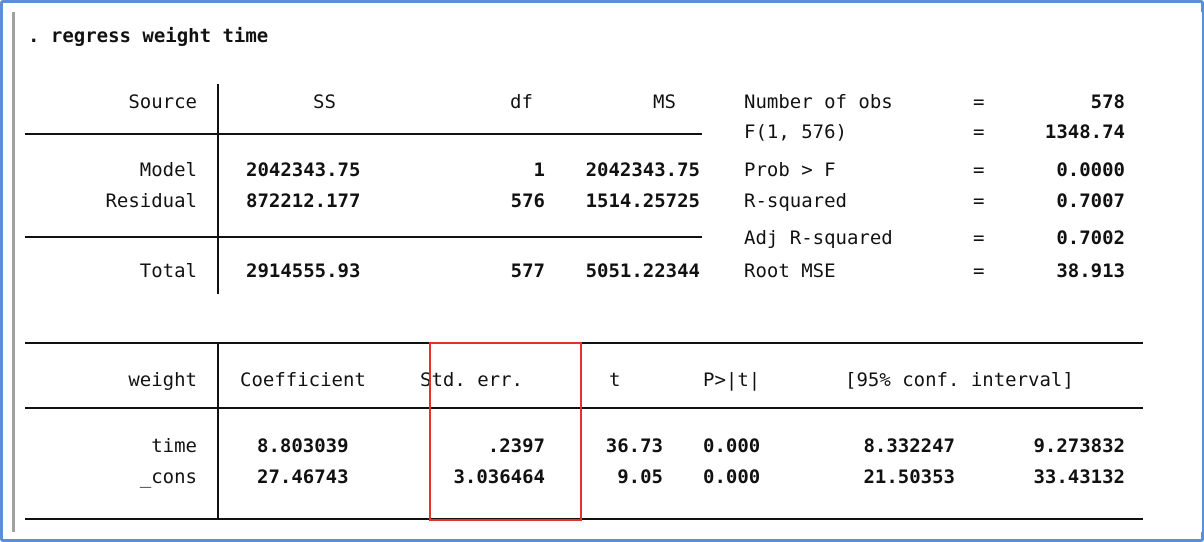 The height and width of the screenshot is (542, 1204). I want to click on anova-row-total-ms: 5051.22344, so click(642, 271).